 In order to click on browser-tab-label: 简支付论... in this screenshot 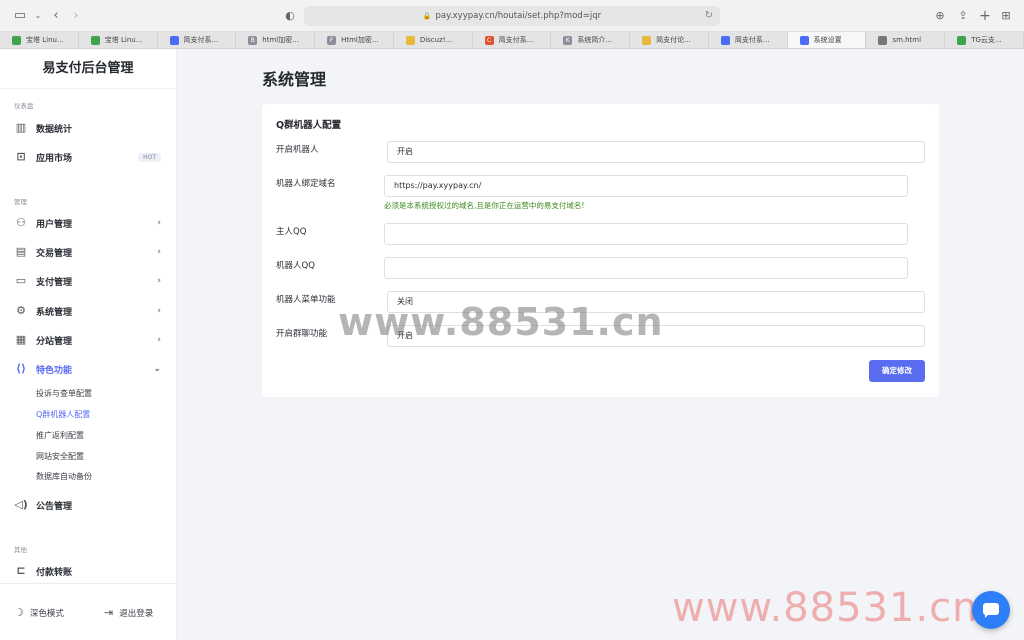, I will do `click(673, 40)`.